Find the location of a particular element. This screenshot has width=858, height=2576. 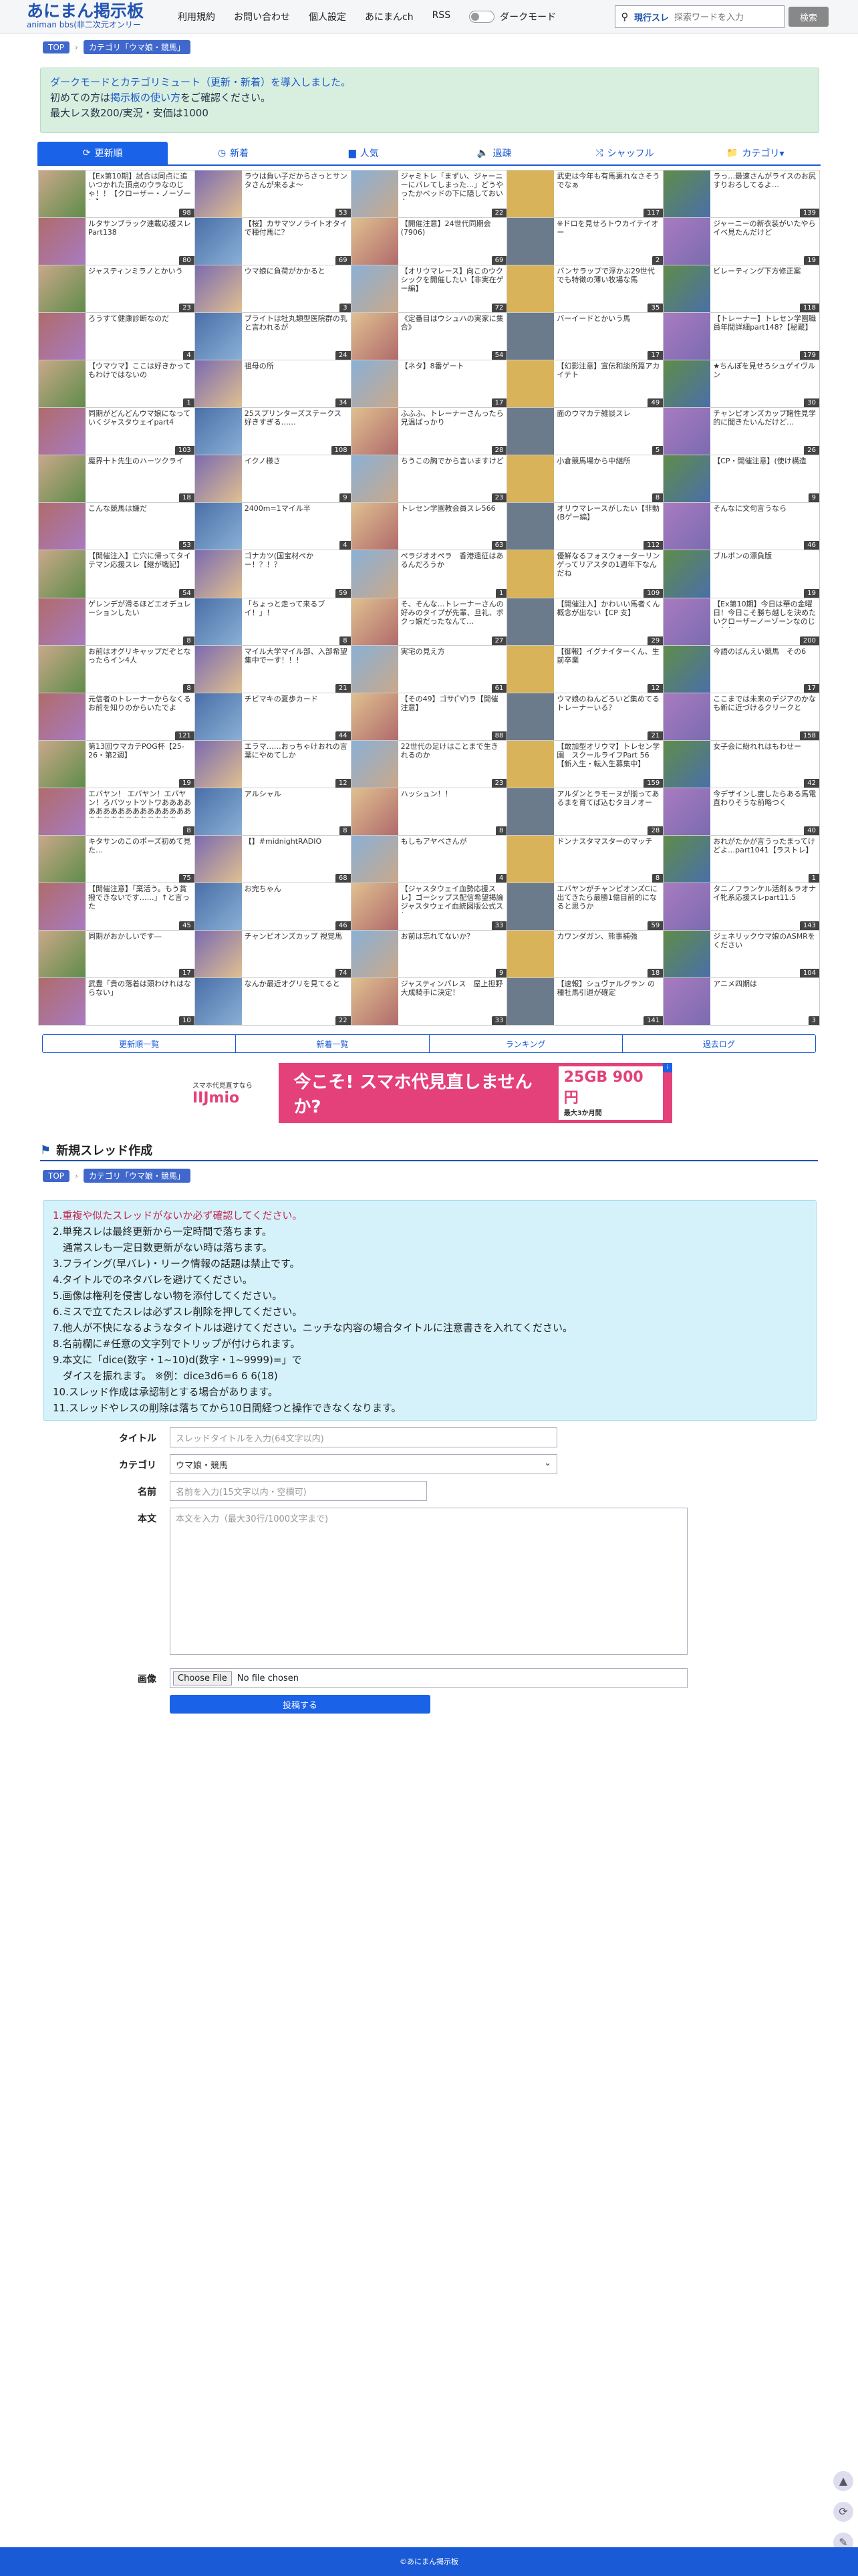

thread-item: 元信者のトレーナーからなくるお前を知りのからいたでよ 121 is located at coordinates (117, 717).